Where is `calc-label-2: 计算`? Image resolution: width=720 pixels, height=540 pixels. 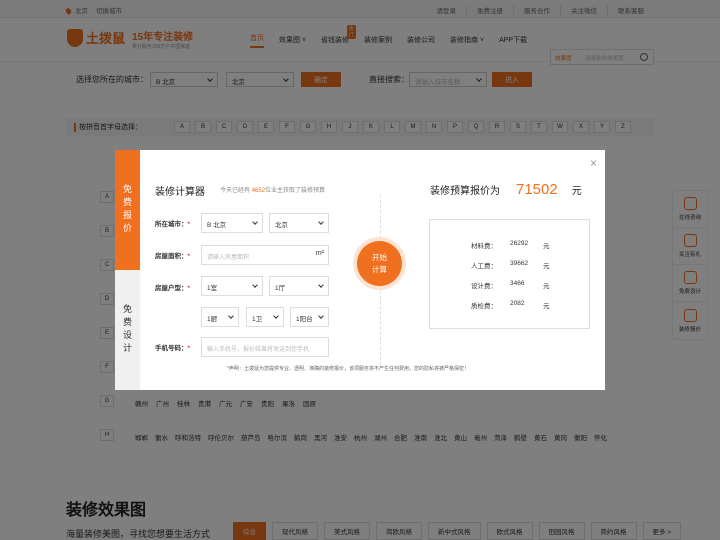 calc-label-2: 计算 is located at coordinates (379, 269).